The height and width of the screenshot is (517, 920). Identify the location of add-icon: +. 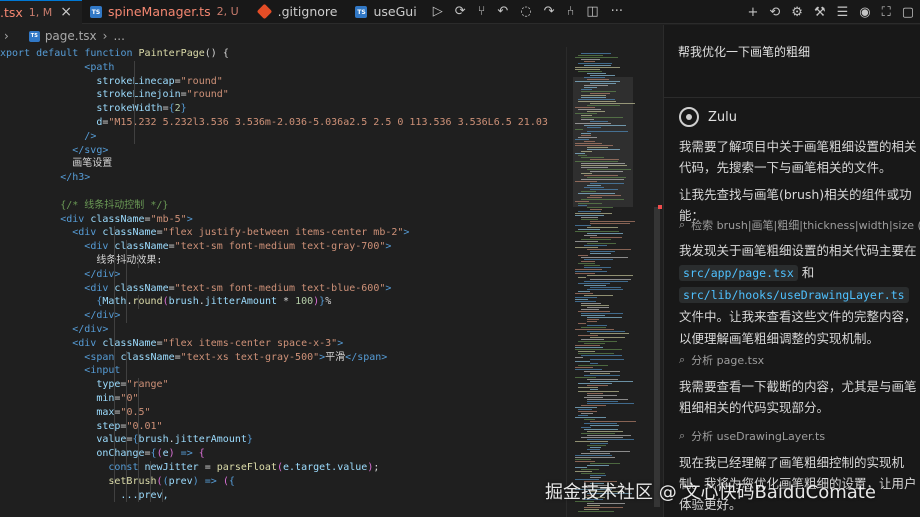
(752, 12).